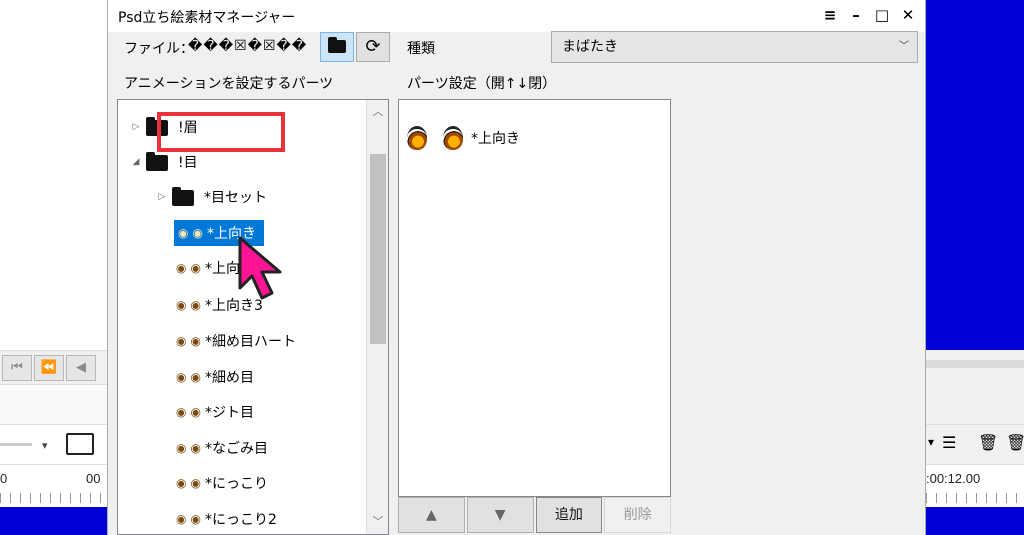  I want to click on prev-frame-button: ◀, so click(81, 368).